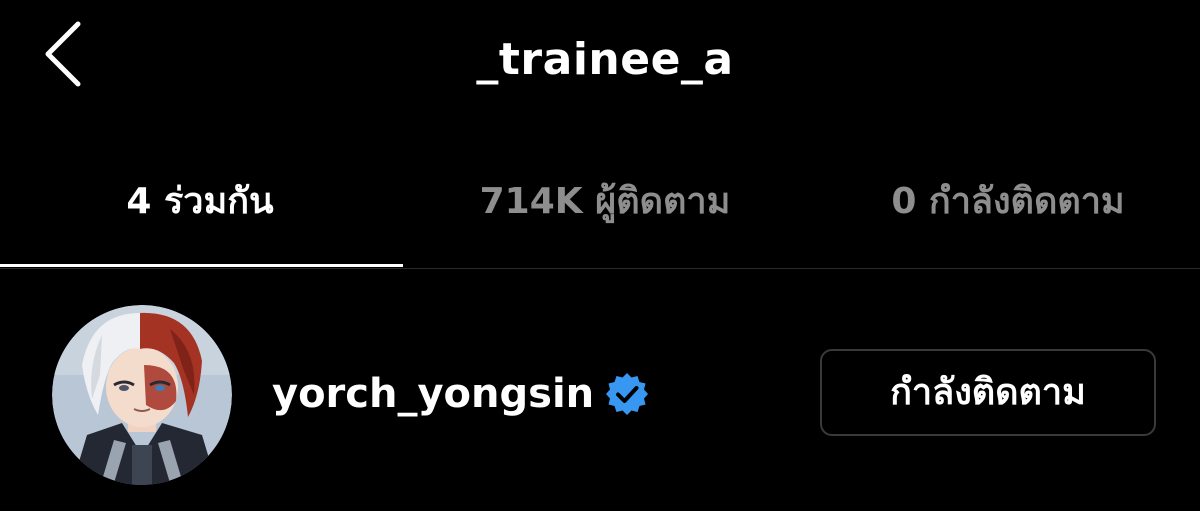  I want to click on username-container: yorch_yongsin, so click(461, 394).